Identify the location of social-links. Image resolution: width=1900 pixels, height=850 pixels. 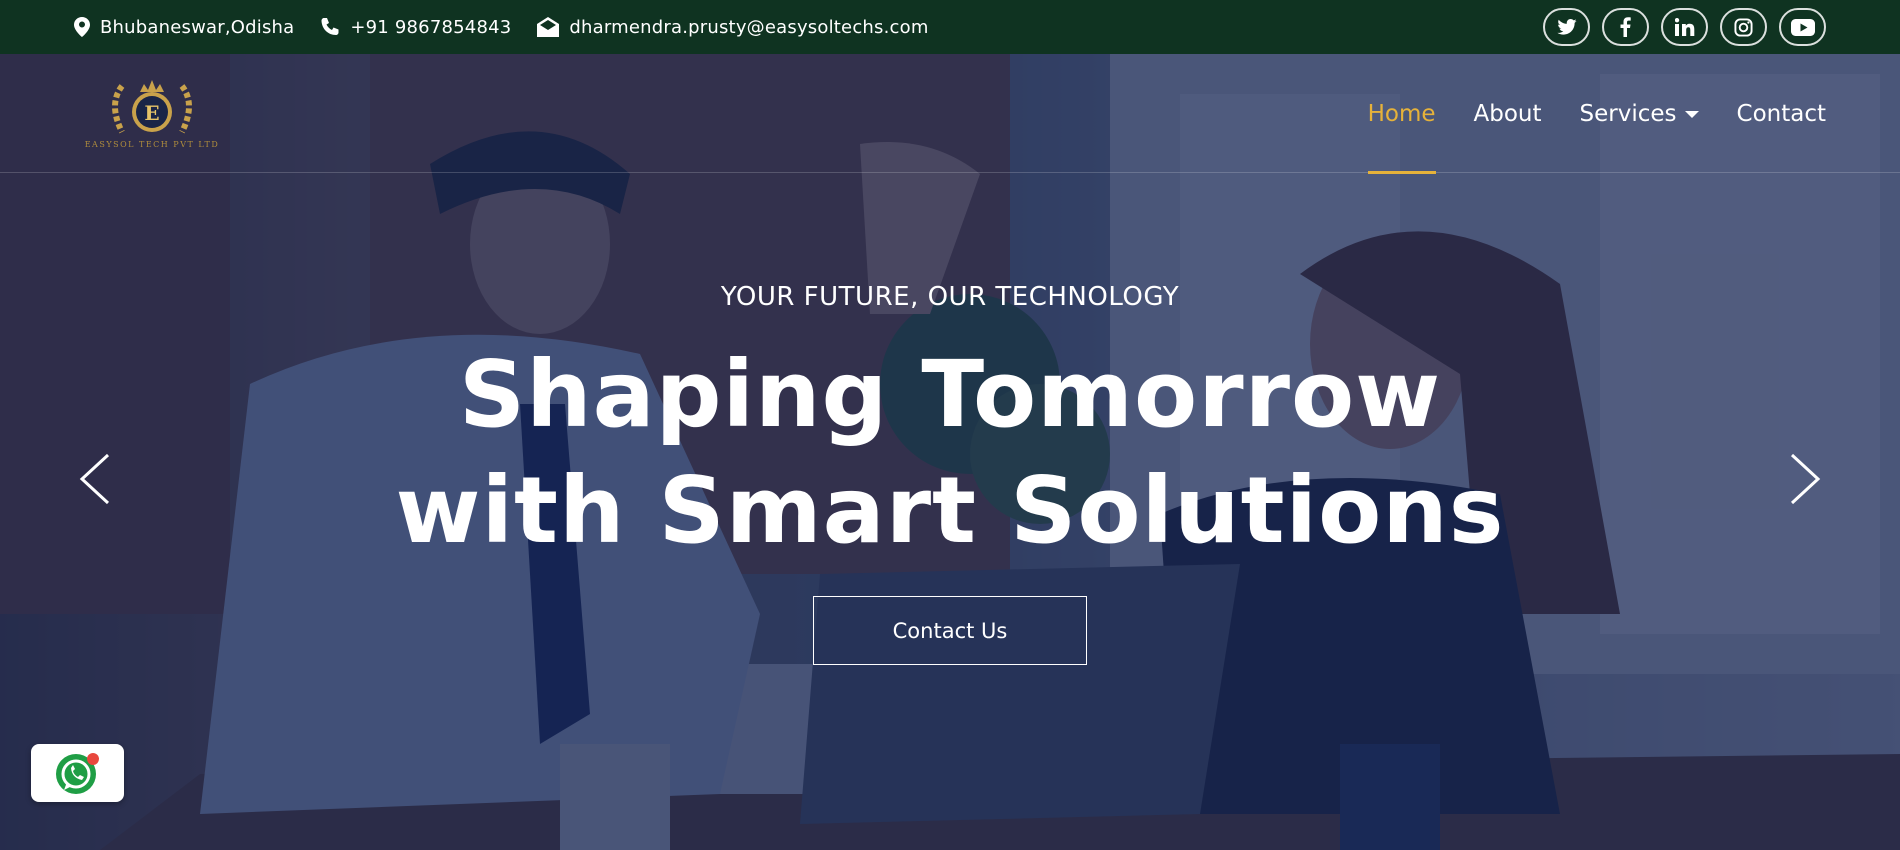
(1684, 27).